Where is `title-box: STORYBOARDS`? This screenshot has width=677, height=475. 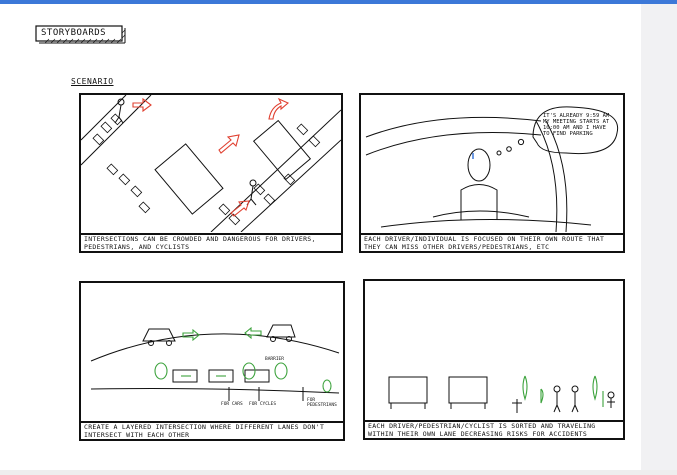 title-box: STORYBOARDS is located at coordinates (80, 34).